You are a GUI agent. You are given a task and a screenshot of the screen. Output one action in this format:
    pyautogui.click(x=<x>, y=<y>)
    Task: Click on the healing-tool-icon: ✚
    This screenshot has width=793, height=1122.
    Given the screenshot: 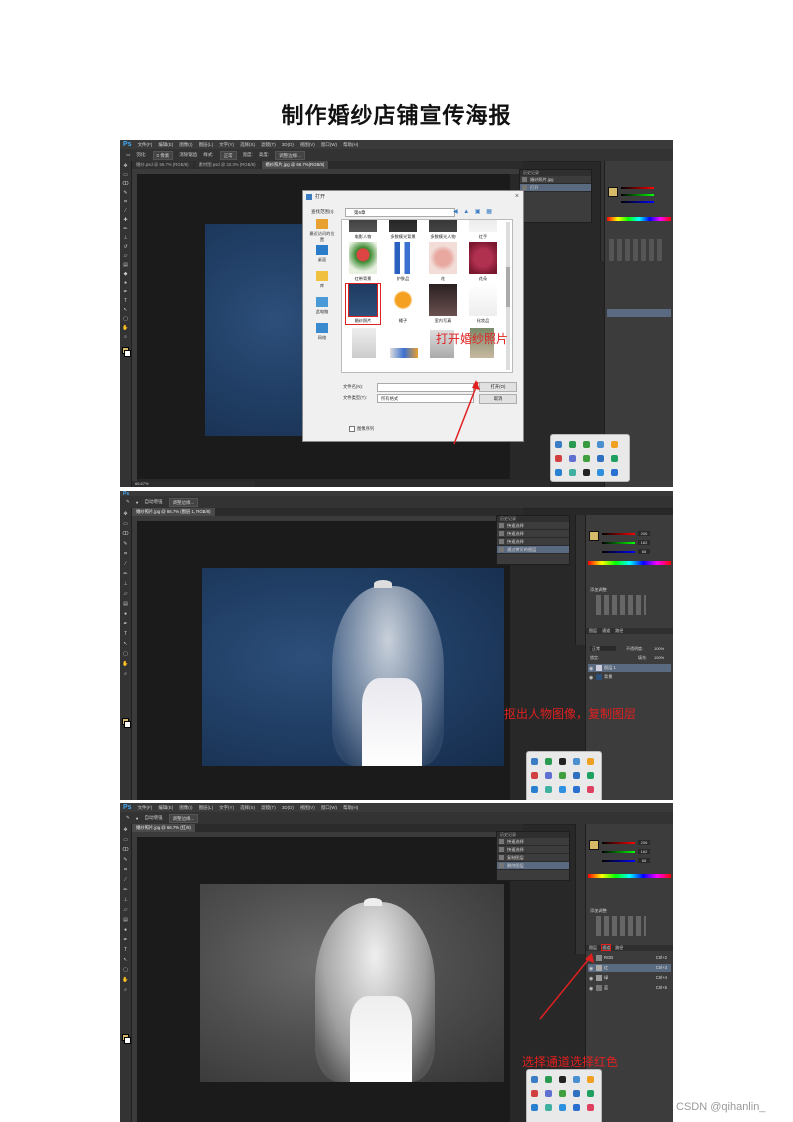 What is the action you would take?
    pyautogui.click(x=125, y=220)
    